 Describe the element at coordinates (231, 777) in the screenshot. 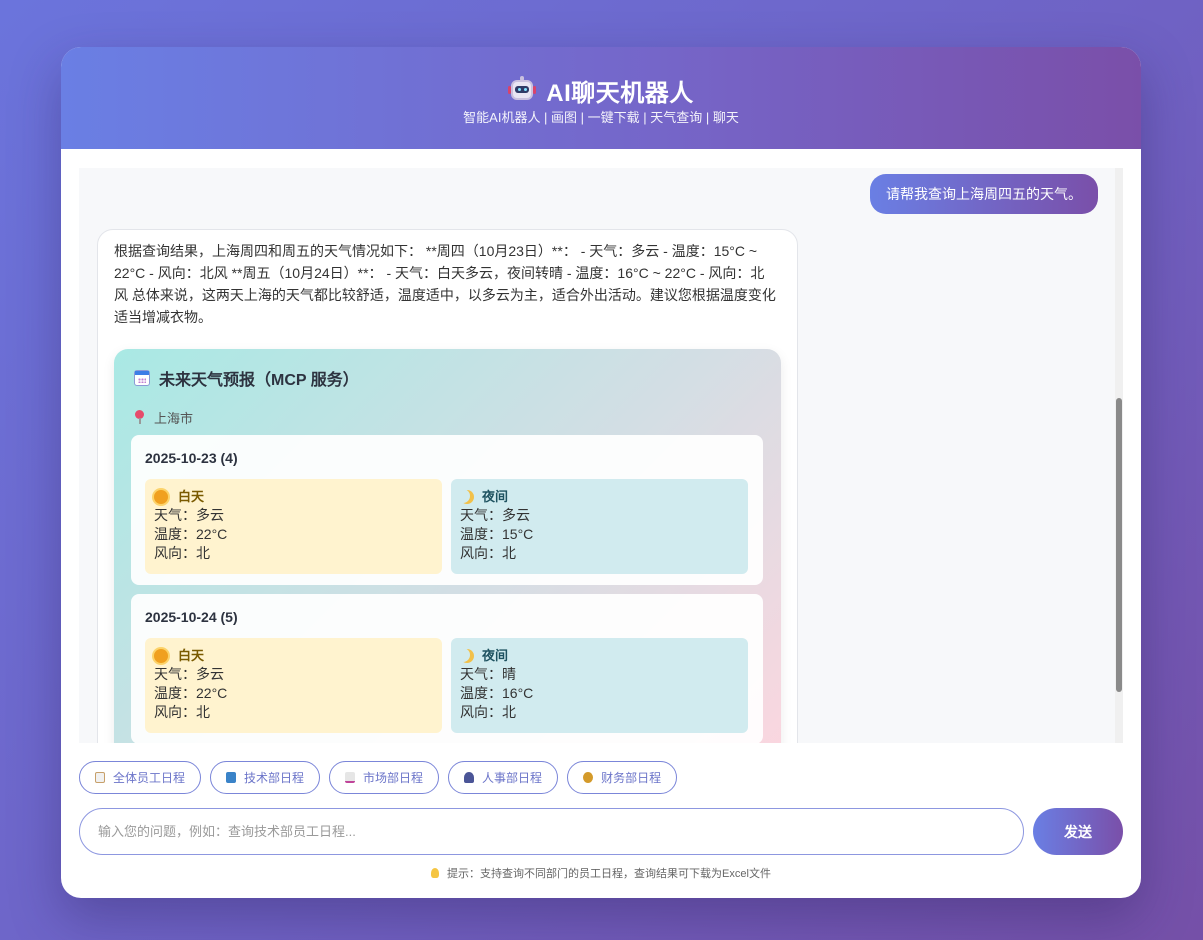

I see `book-icon` at that location.